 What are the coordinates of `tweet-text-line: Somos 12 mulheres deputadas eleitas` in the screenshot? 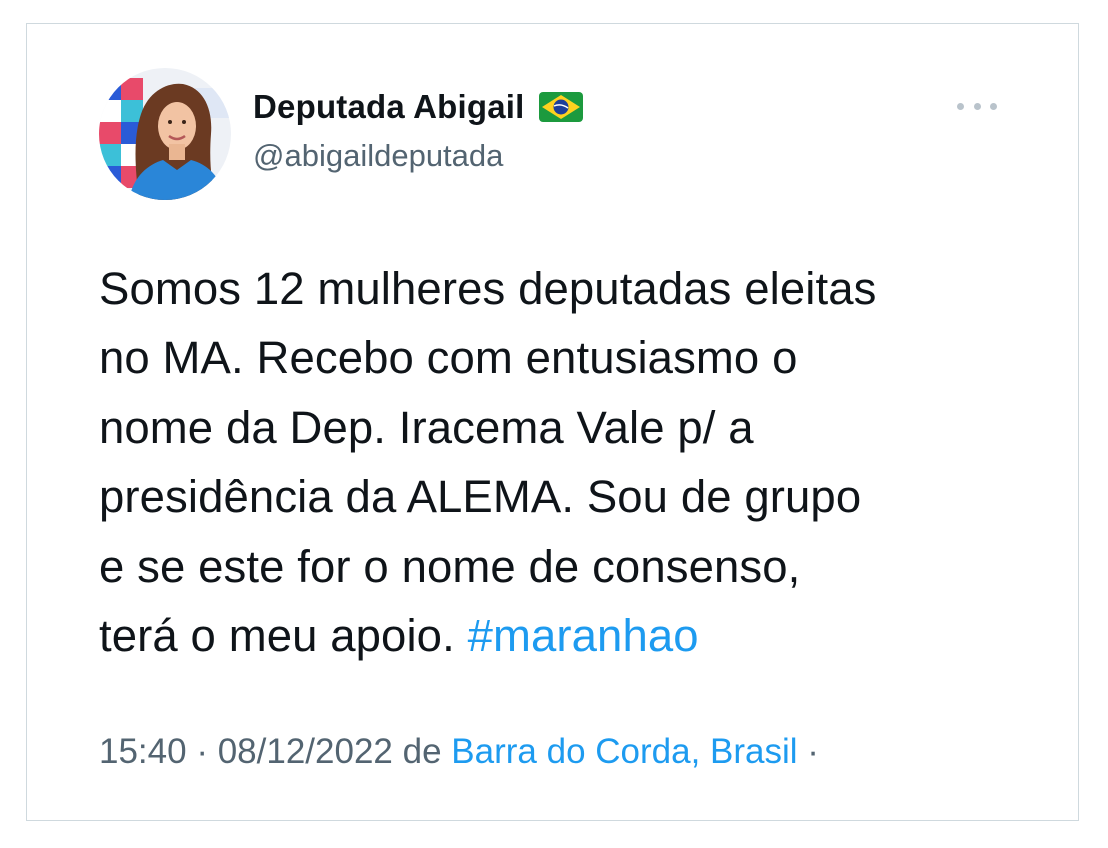 It's located at (488, 288).